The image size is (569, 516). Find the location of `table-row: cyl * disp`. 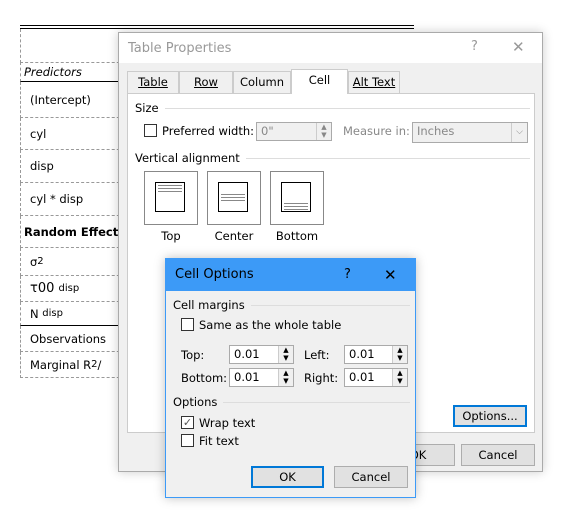

table-row: cyl * disp is located at coordinates (75, 199).